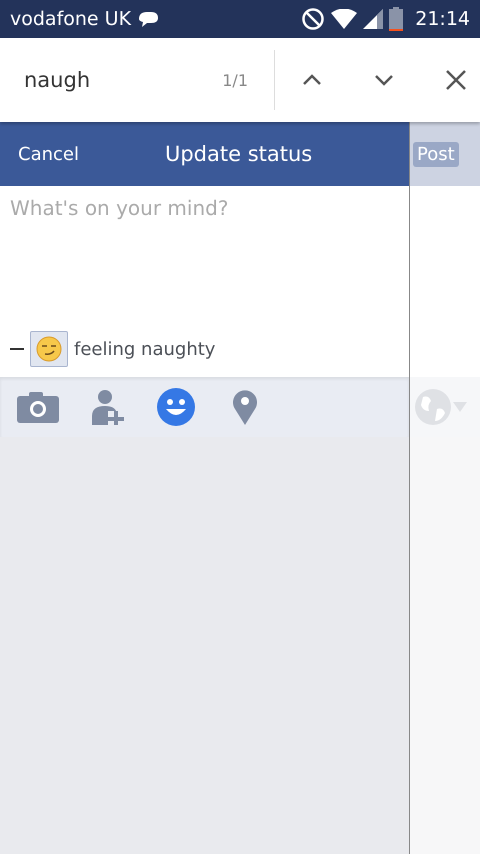 The width and height of the screenshot is (480, 854). Describe the element at coordinates (313, 19) in the screenshot. I see `do-not-disturb-icon` at that location.